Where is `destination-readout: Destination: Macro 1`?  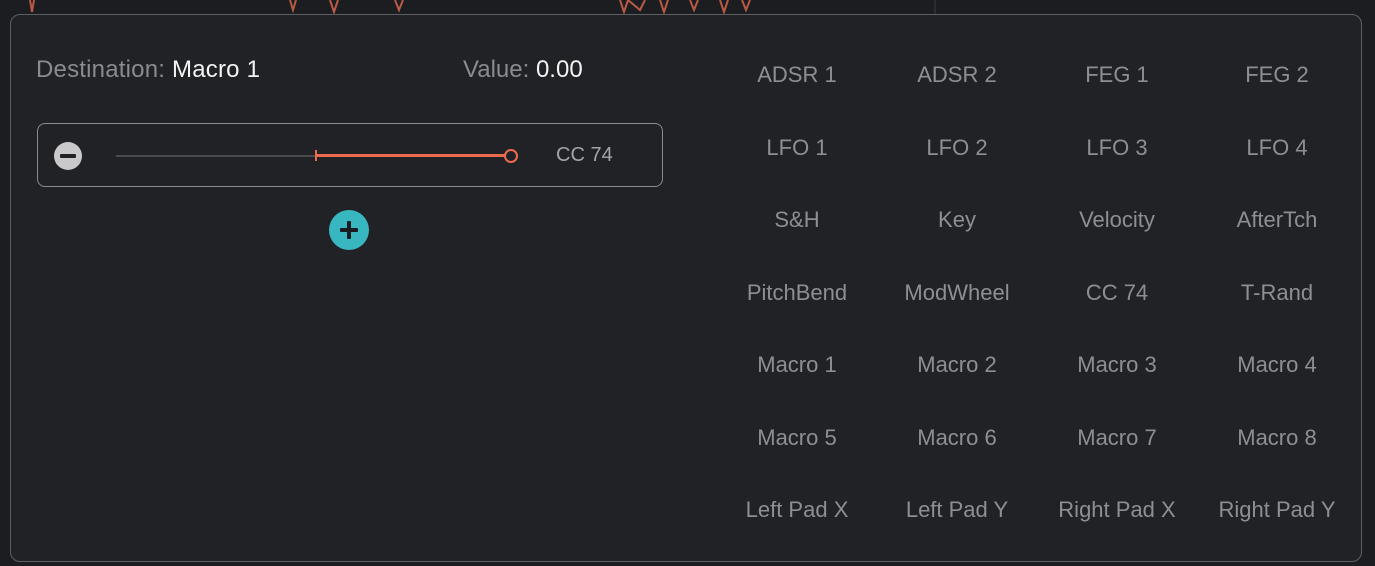 destination-readout: Destination: Macro 1 is located at coordinates (148, 70).